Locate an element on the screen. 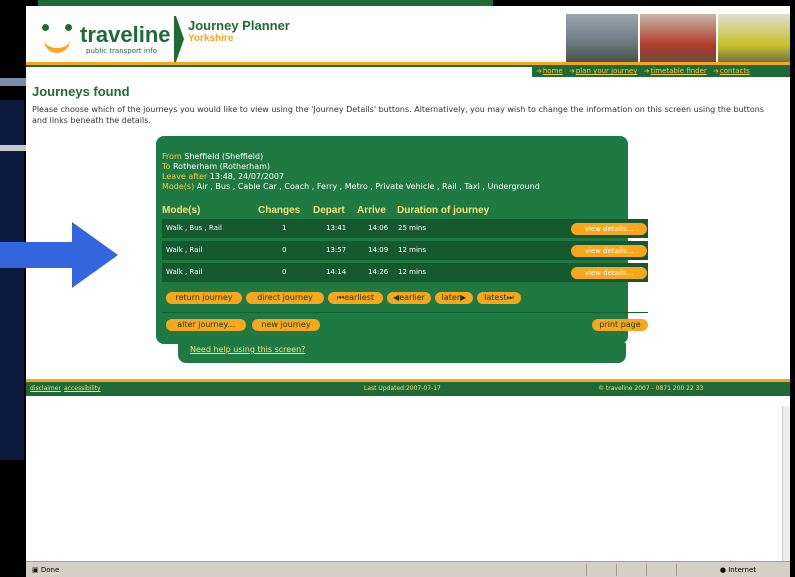 The width and height of the screenshot is (795, 577). row-arrive: 14:06 is located at coordinates (378, 228).